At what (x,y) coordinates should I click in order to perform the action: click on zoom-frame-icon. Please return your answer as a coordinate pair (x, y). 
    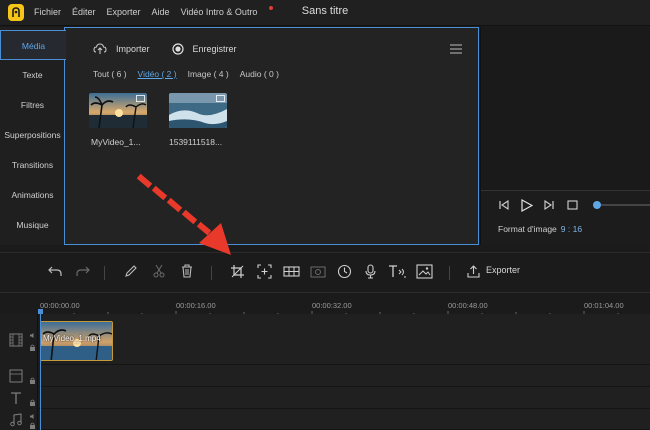
    Looking at the image, I should click on (264, 271).